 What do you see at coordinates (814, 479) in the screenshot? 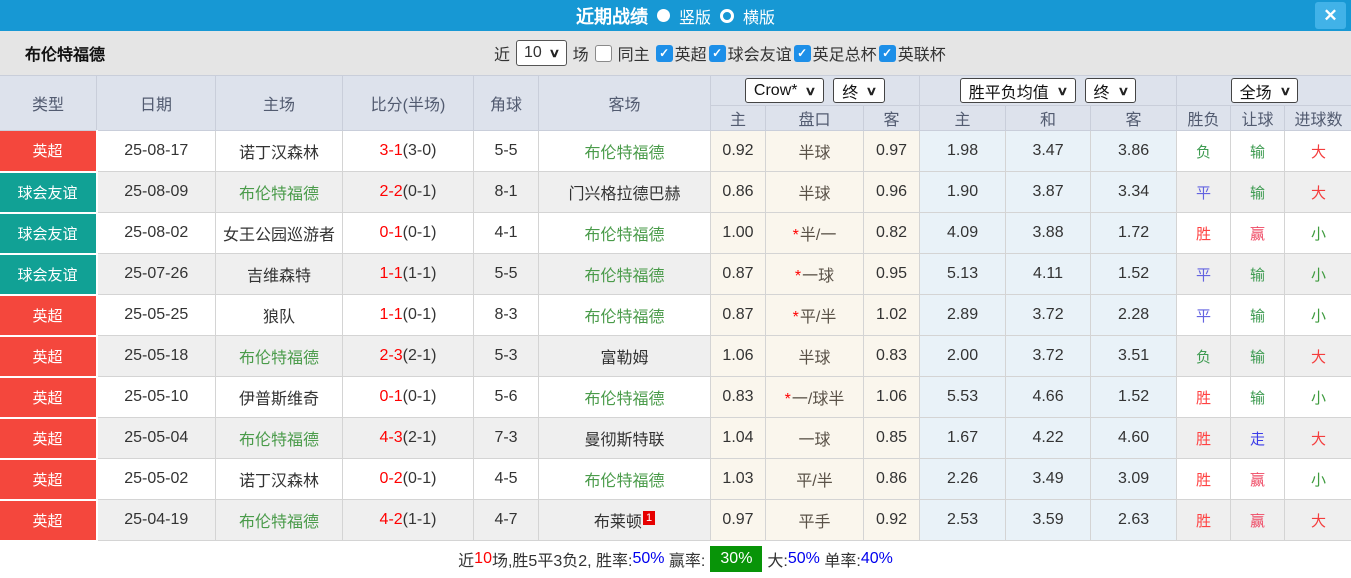
I see `handicap-line: 平/半` at bounding box center [814, 479].